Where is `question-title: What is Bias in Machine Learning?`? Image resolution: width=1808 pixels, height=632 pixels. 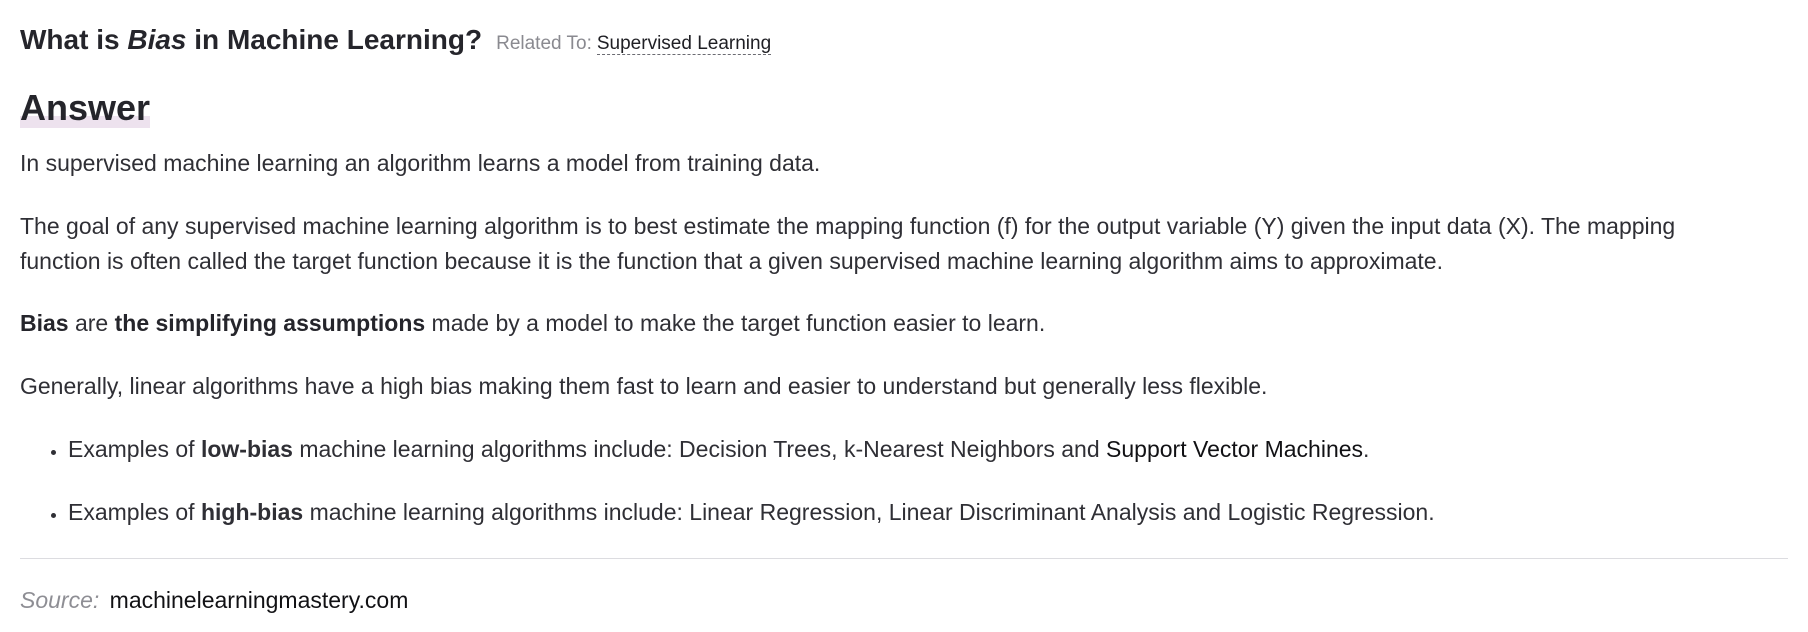
question-title: What is Bias in Machine Learning? is located at coordinates (251, 40).